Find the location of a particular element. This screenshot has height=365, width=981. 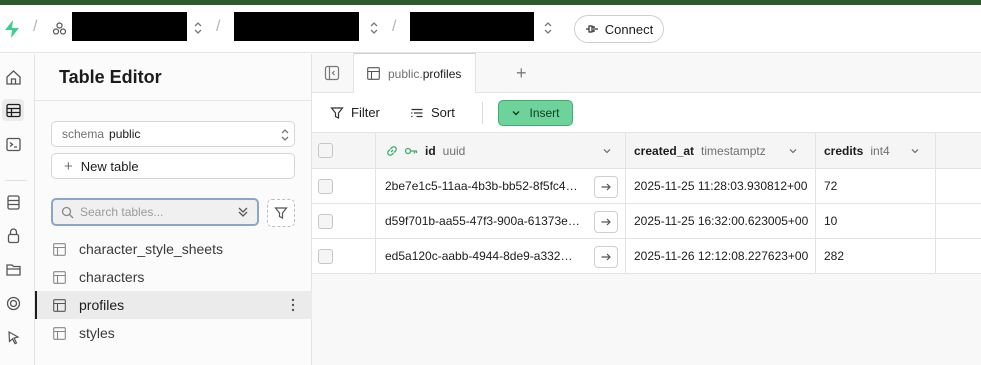

table-list-item-active: profiles is located at coordinates (173, 305).